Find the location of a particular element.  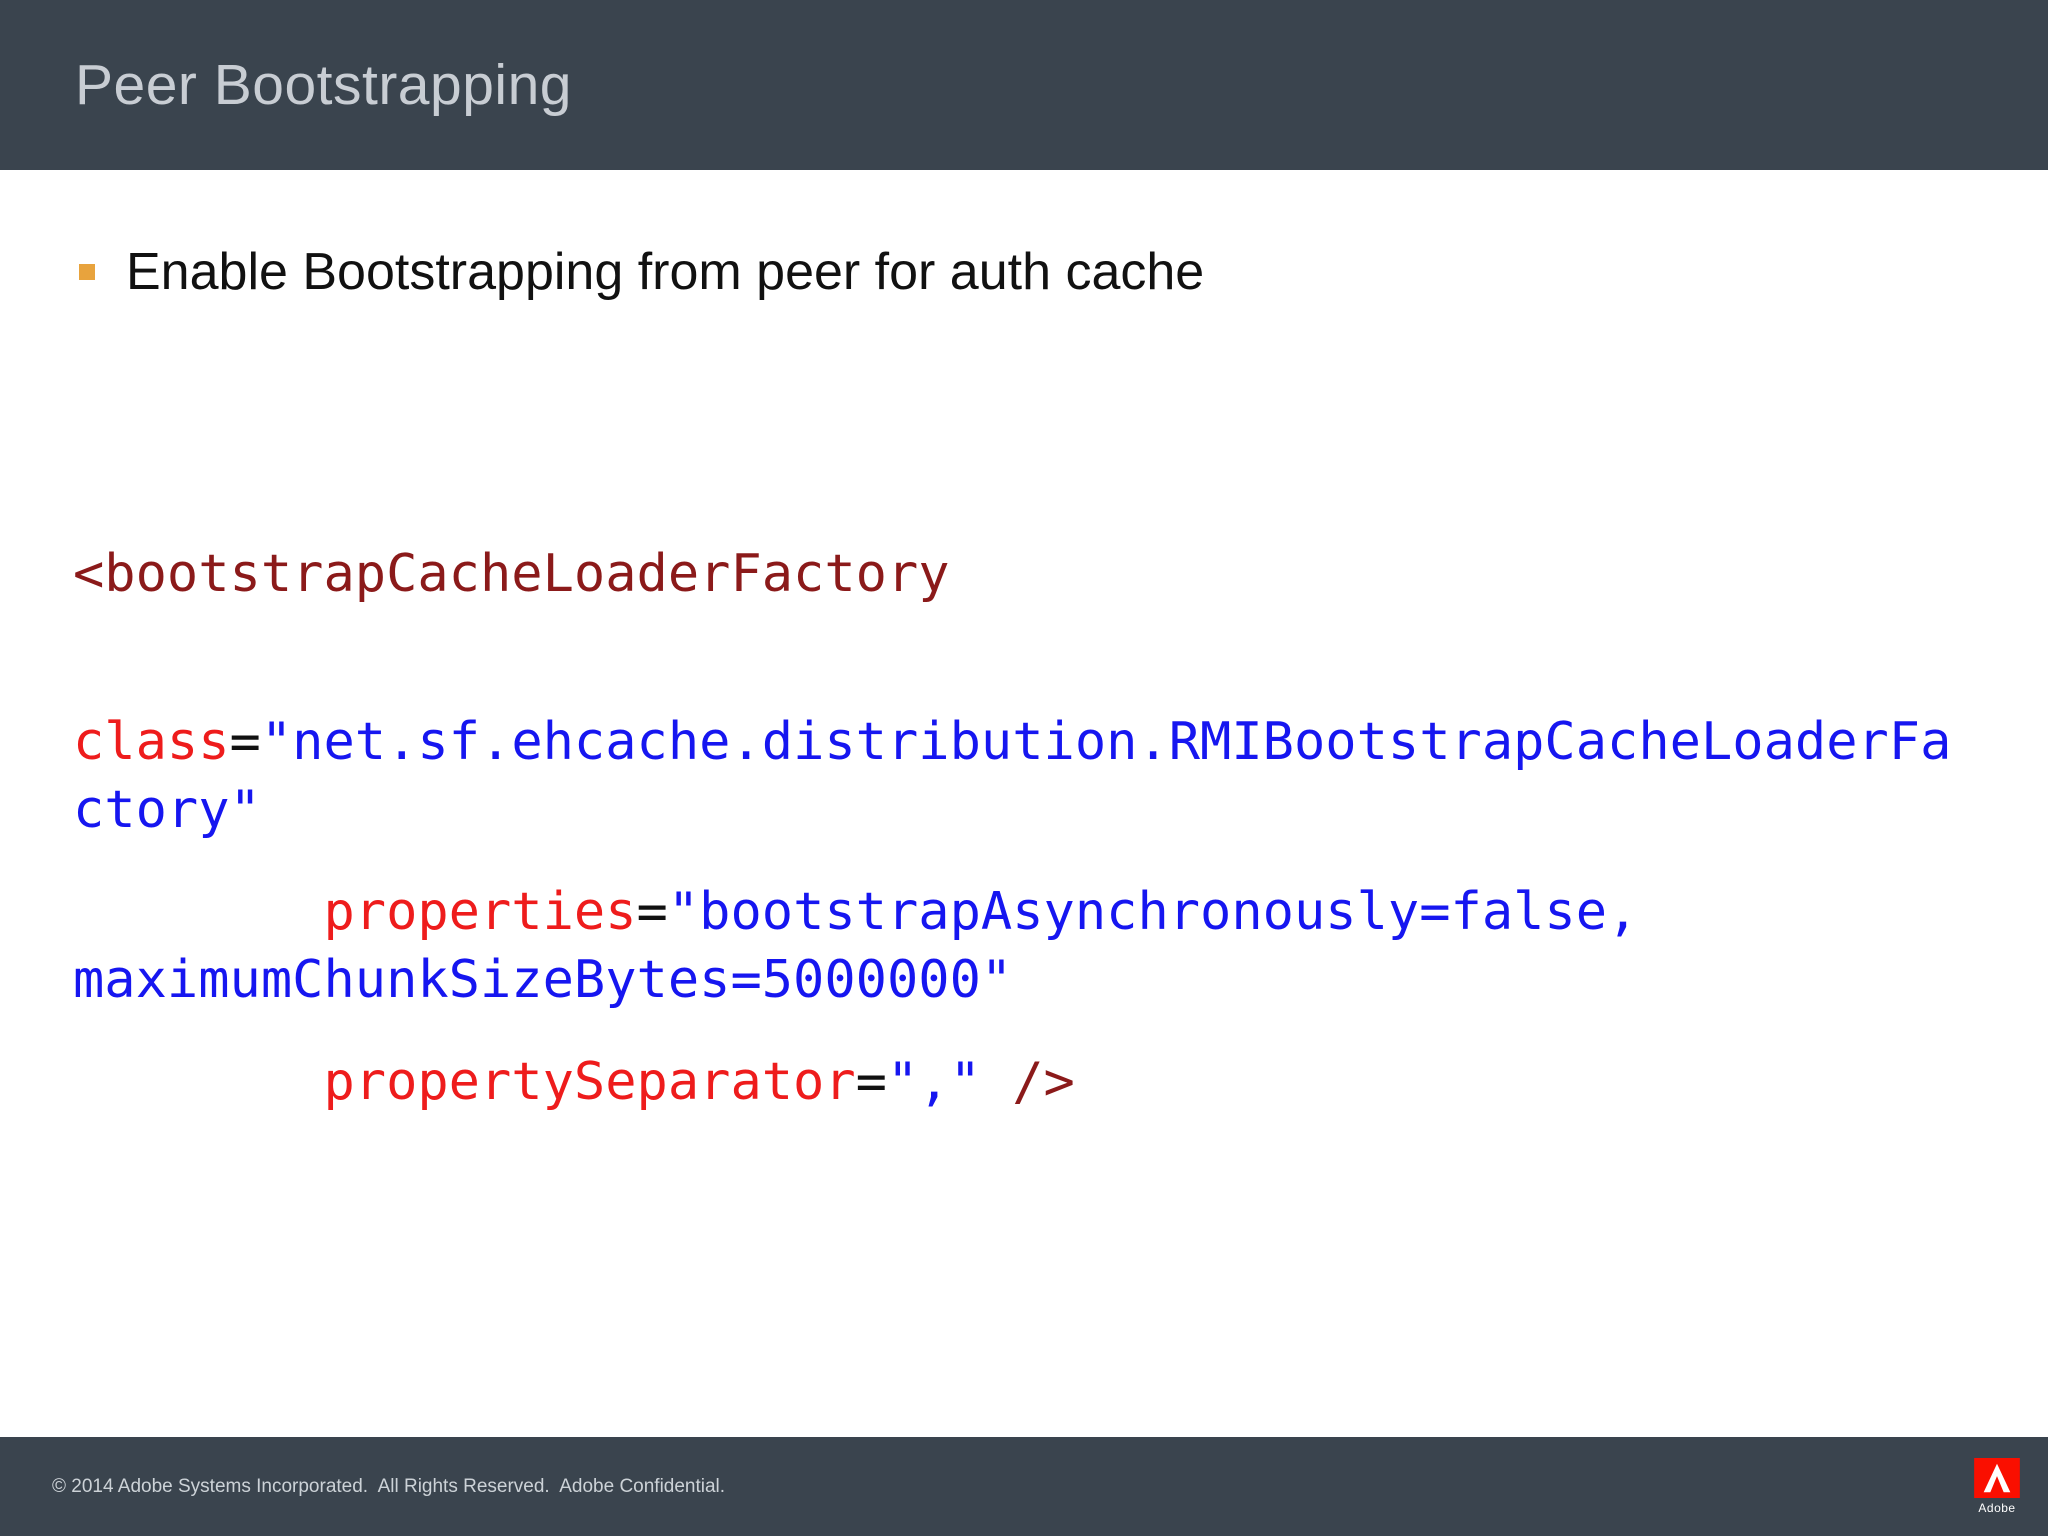

slide-title: Peer Bootstrapping is located at coordinates (323, 85).